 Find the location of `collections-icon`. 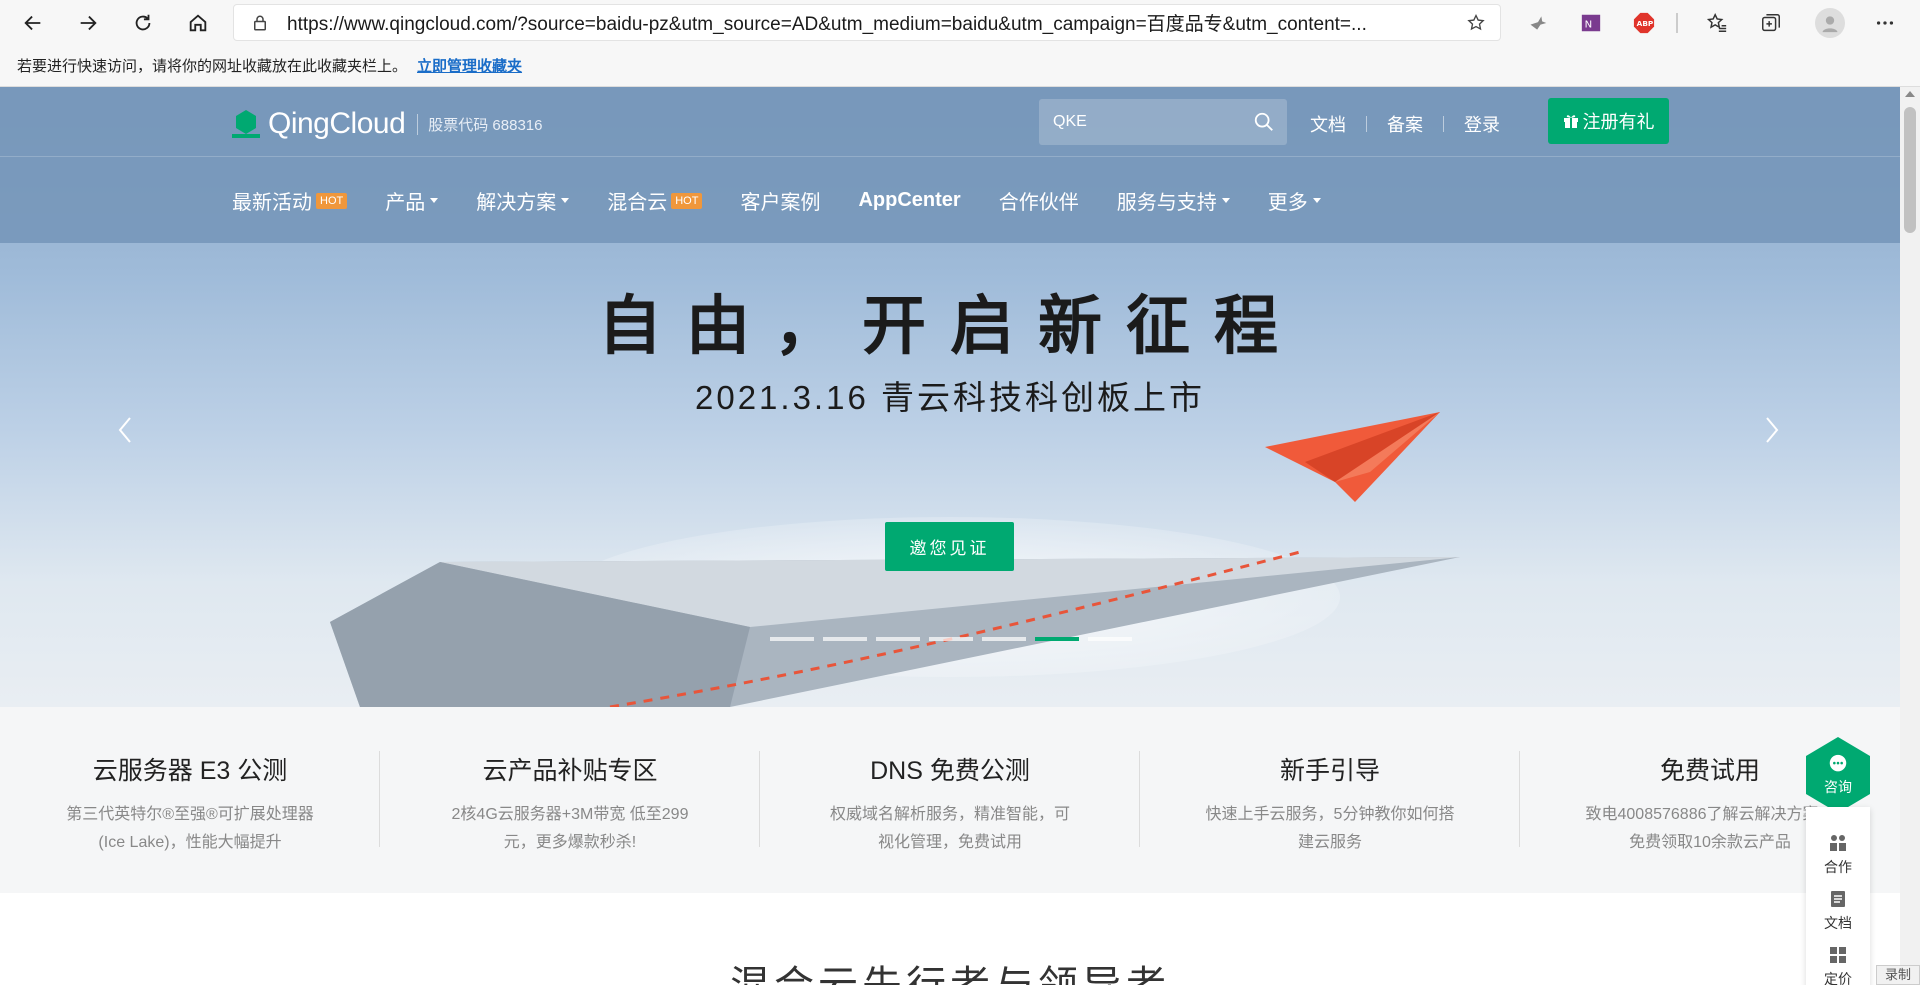

collections-icon is located at coordinates (1771, 23).